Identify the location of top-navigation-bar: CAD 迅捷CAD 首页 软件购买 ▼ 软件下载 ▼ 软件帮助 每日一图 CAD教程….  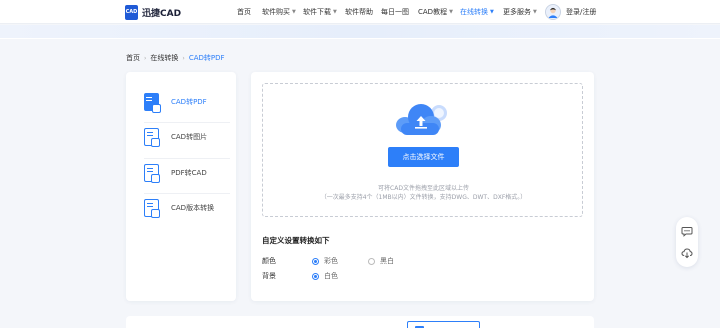
(360, 12).